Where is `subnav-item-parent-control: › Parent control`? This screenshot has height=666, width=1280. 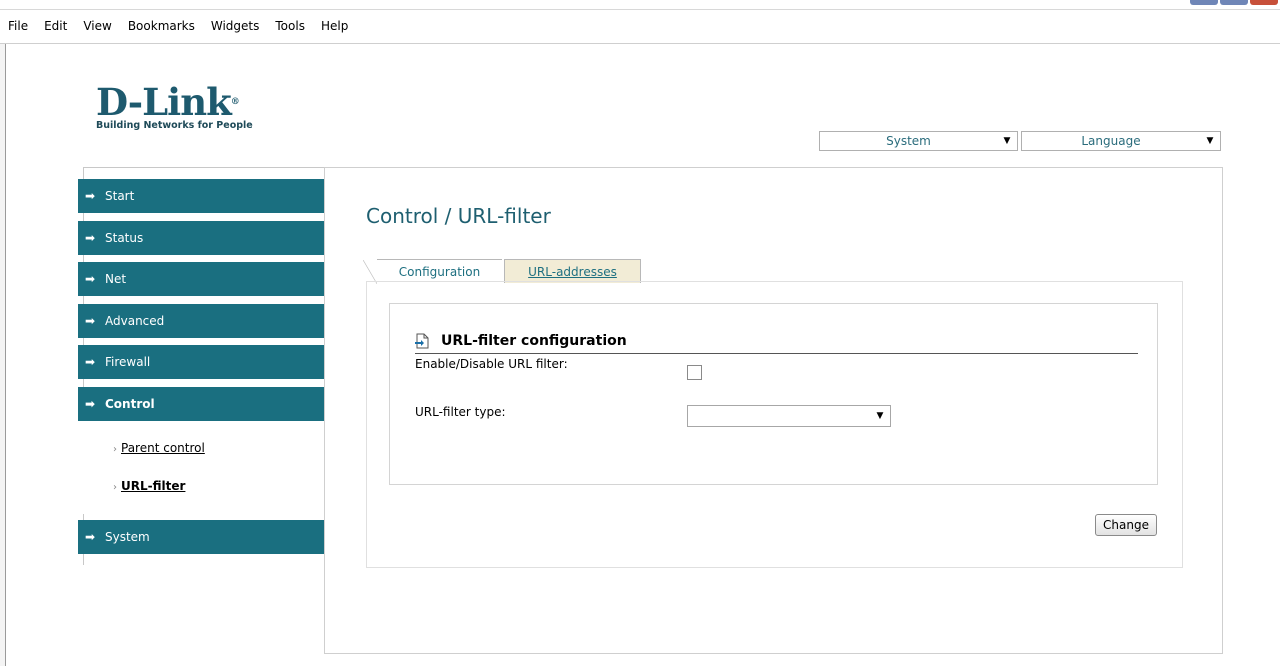 subnav-item-parent-control: › Parent control is located at coordinates (159, 448).